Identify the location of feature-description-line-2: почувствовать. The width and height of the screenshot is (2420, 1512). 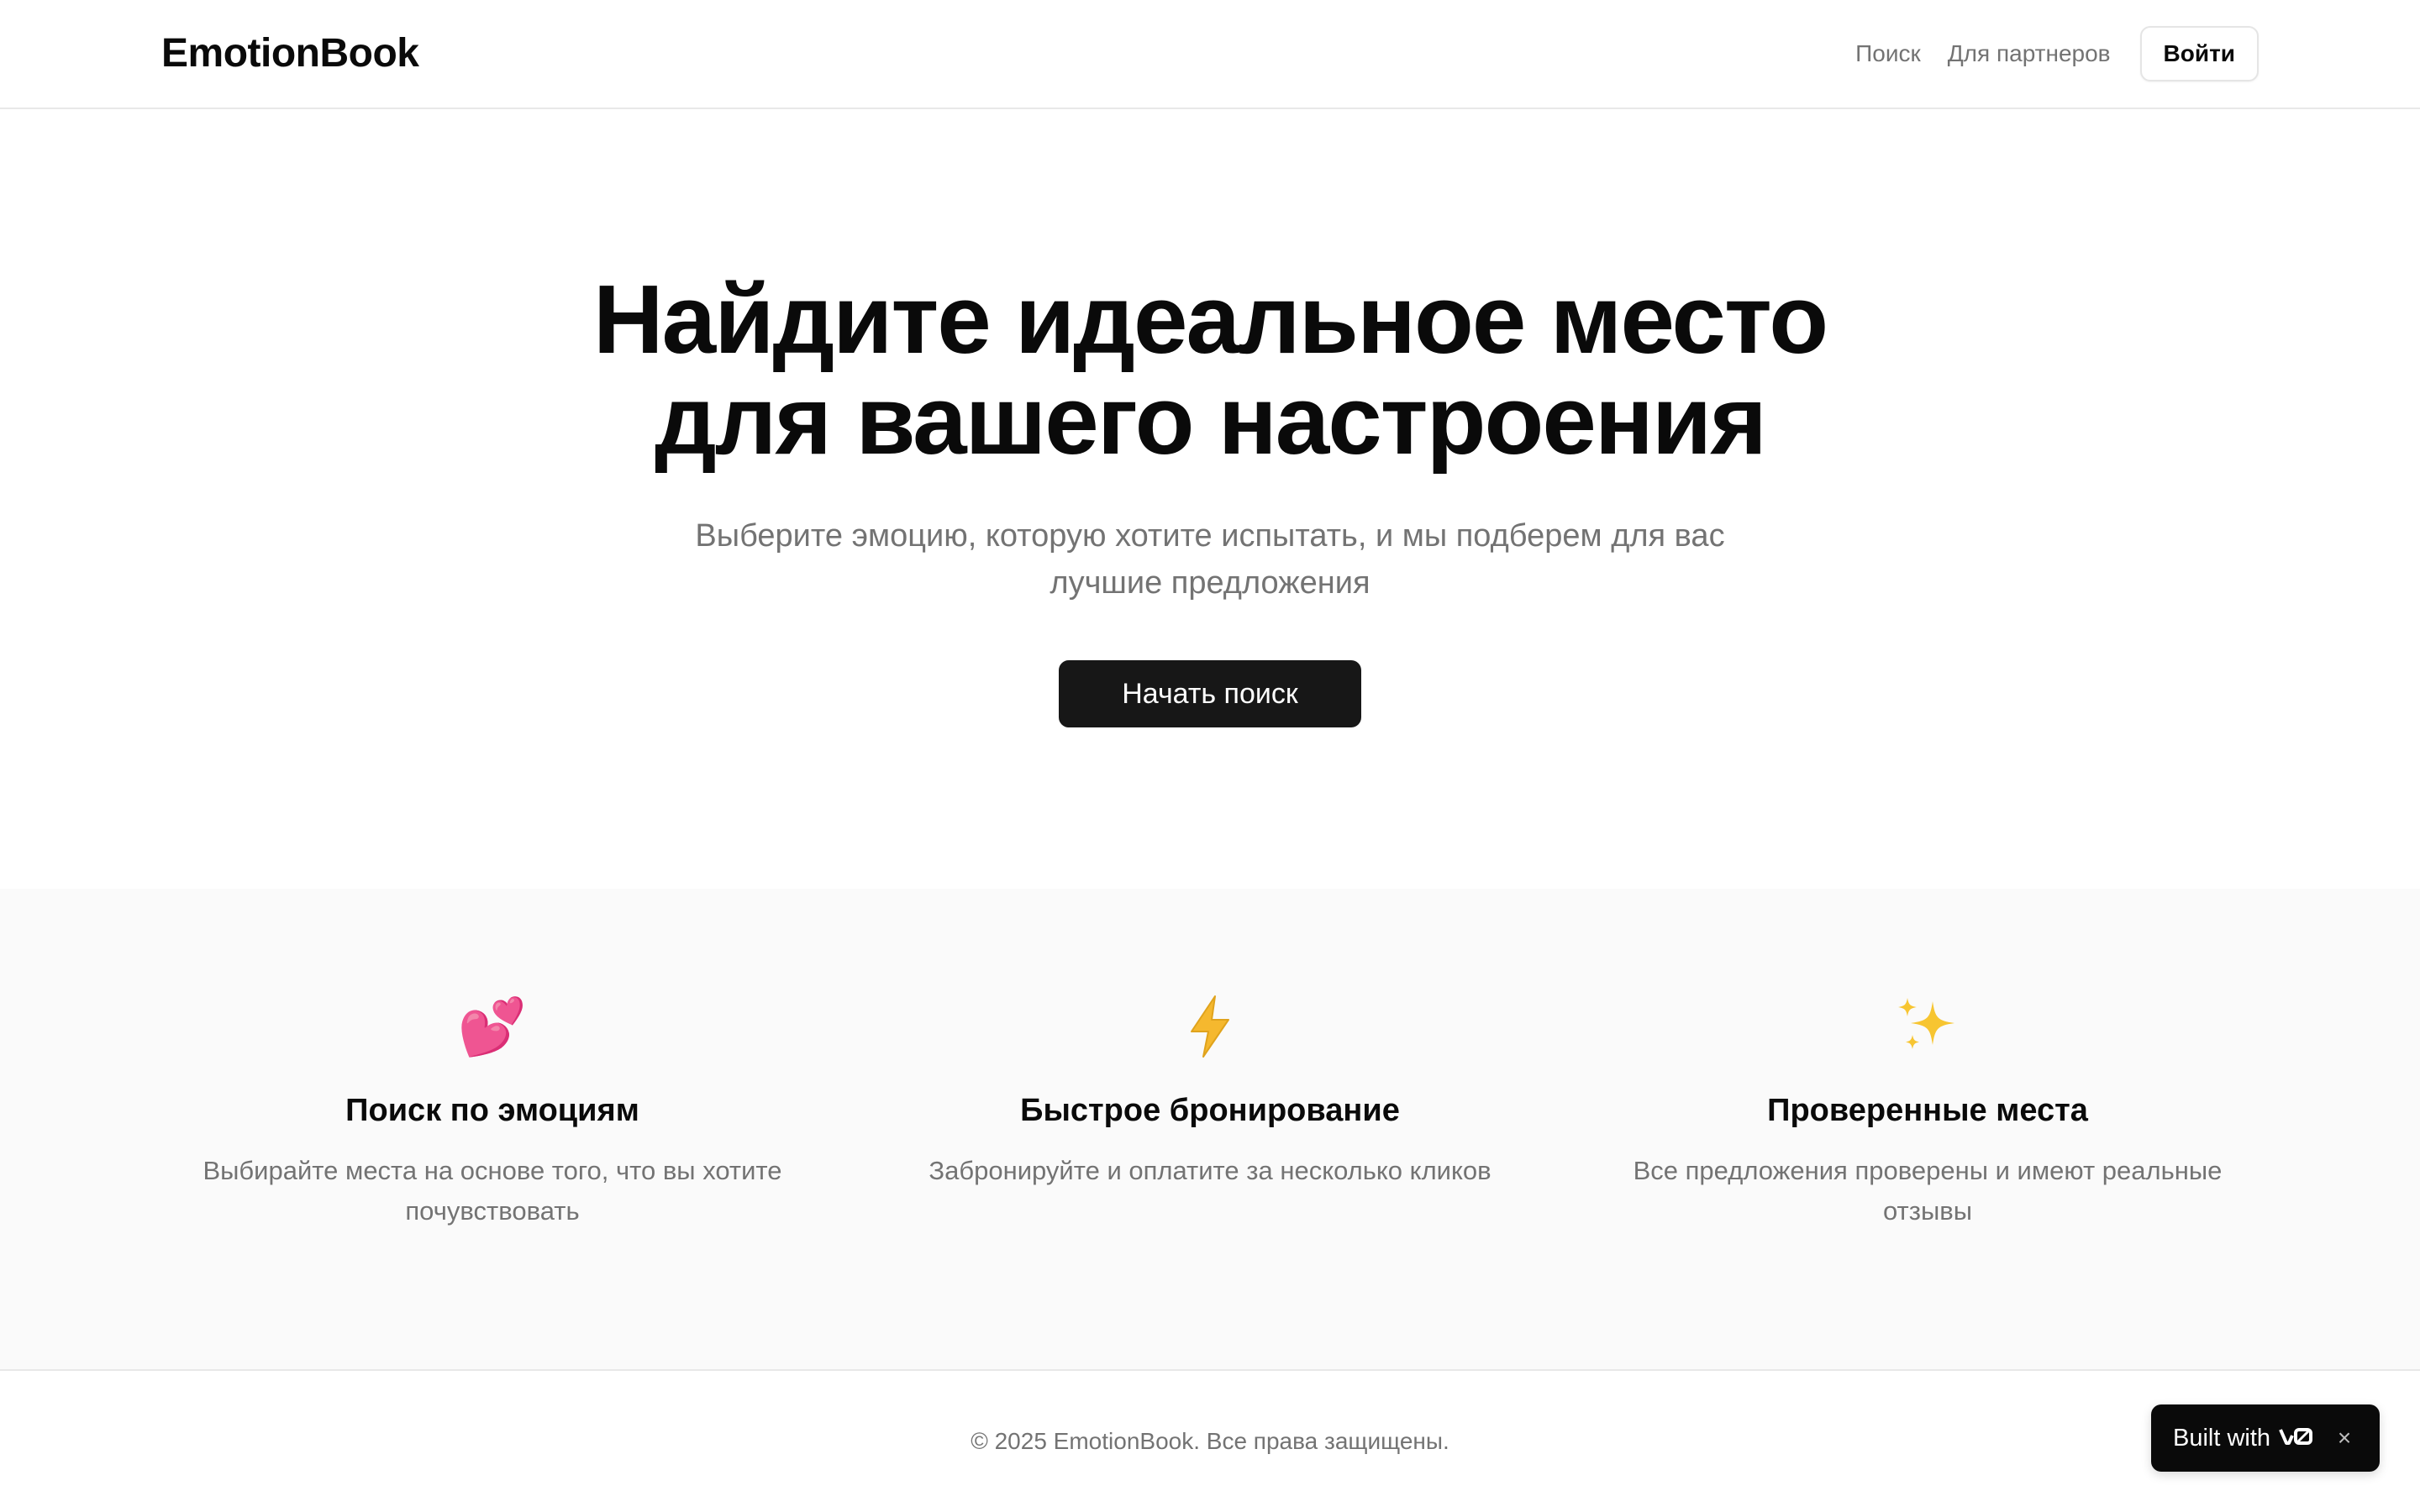
(493, 1211).